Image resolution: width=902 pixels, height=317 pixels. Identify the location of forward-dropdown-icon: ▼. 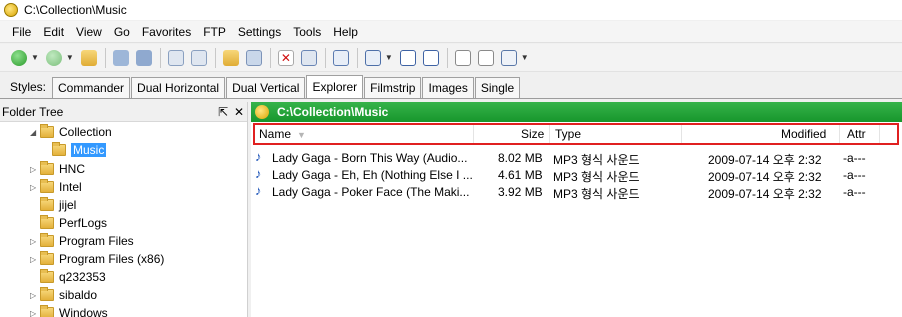
(70, 57).